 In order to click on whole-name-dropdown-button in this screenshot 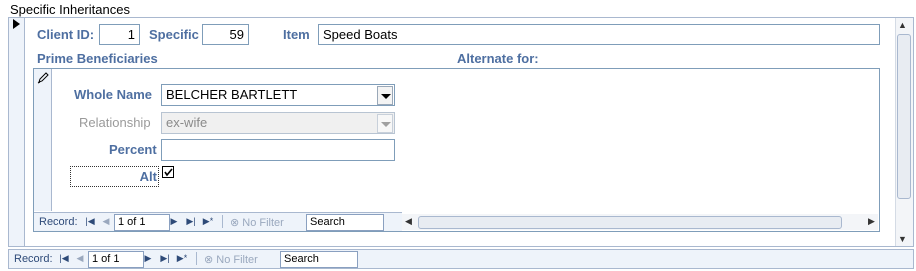, I will do `click(385, 95)`.